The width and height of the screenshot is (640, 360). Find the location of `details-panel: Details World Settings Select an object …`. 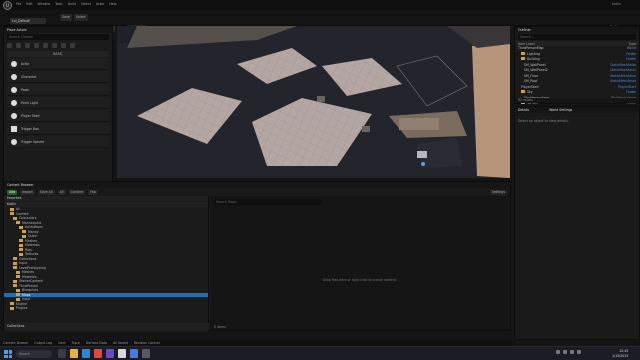

details-panel: Details World Settings Select an object … is located at coordinates (577, 223).